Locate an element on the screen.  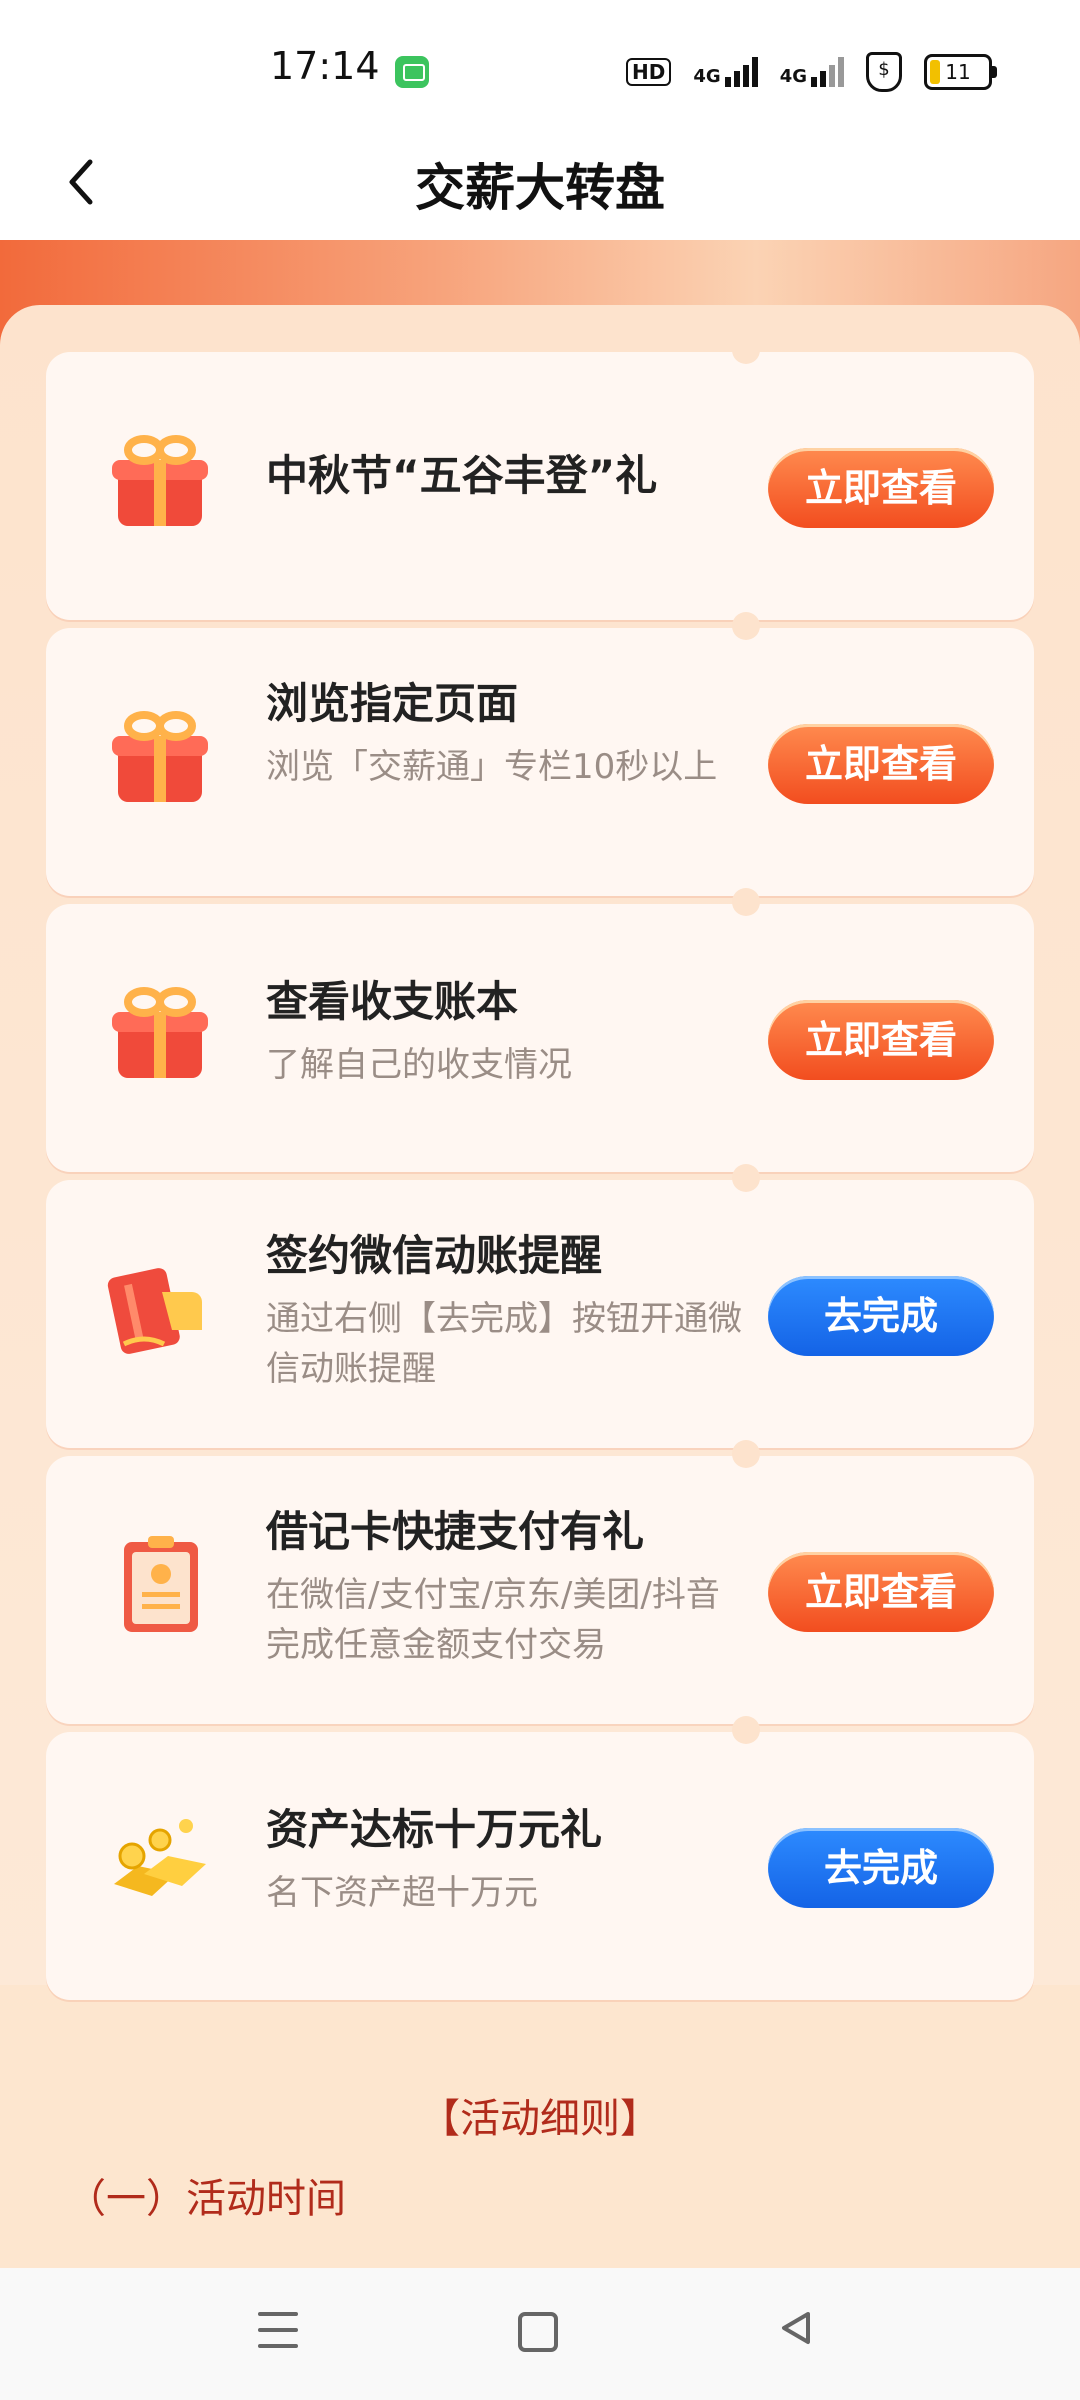
task-name: 资产达标十万元礼 is located at coordinates (434, 1829).